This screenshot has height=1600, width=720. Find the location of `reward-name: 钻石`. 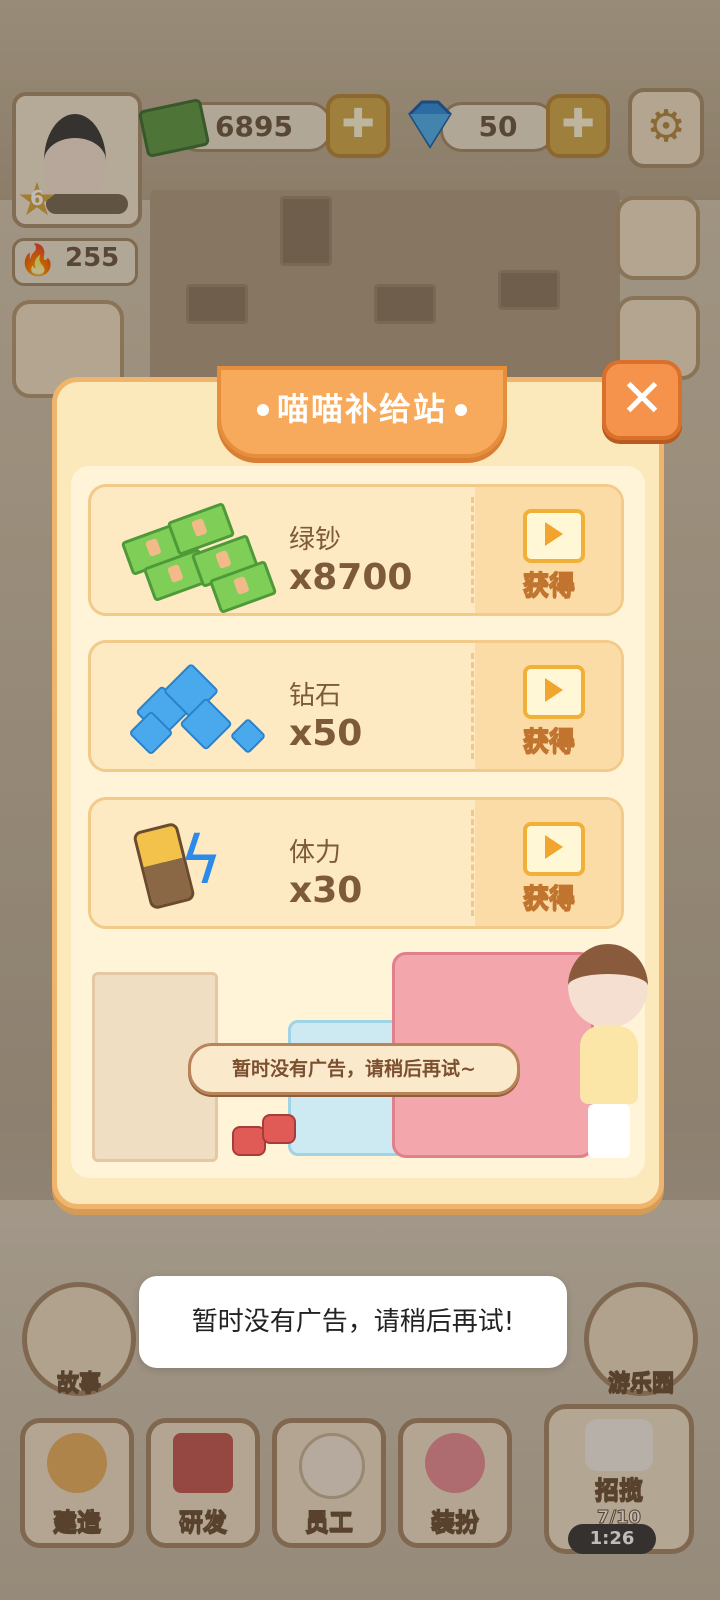

reward-name: 钻石 is located at coordinates (315, 696).